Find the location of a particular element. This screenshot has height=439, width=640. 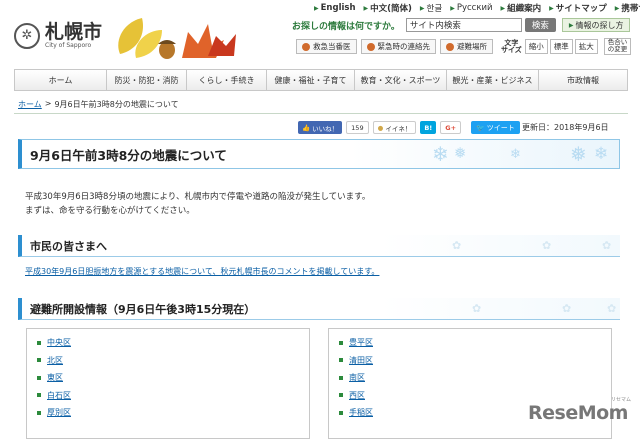

section-heading: 避難所開設情報（9月6日午後3時15分現在） ✿ ✿ ✿ is located at coordinates (319, 309).